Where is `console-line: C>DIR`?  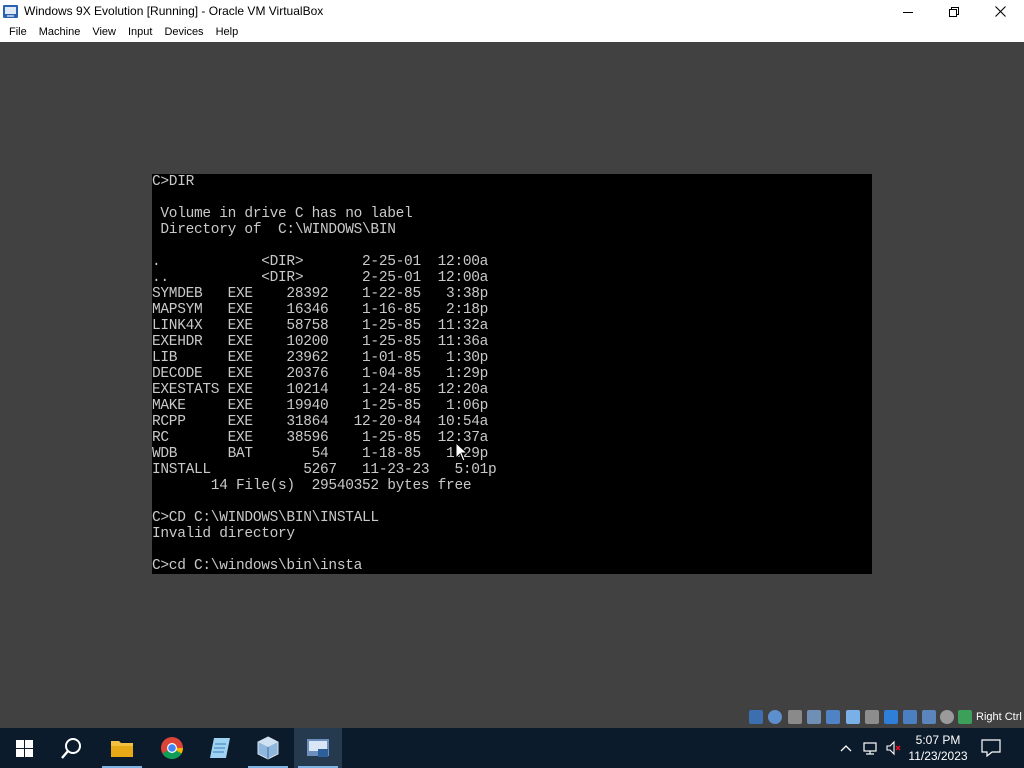 console-line: C>DIR is located at coordinates (173, 182).